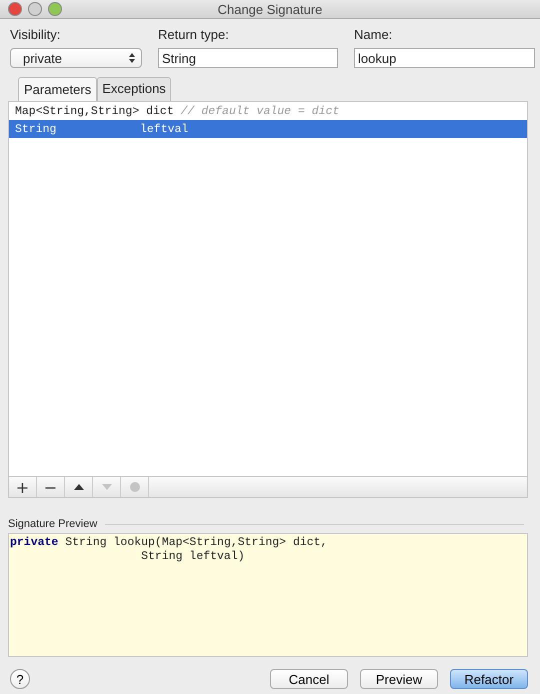  I want to click on section-title: Signature Preview, so click(53, 524).